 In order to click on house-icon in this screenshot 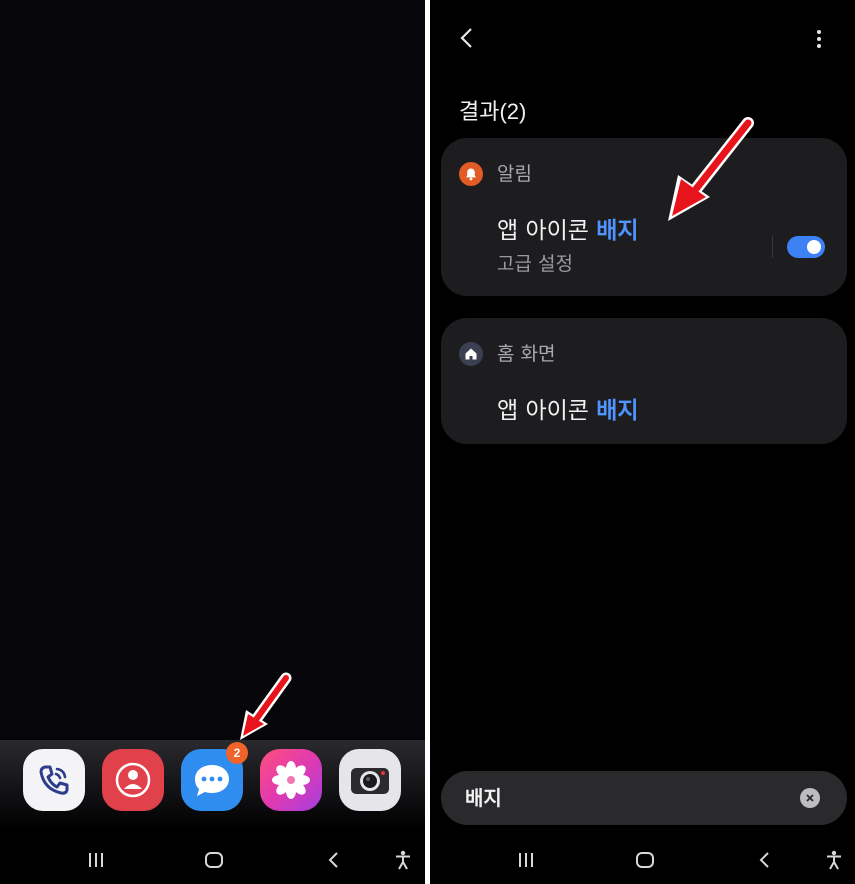, I will do `click(471, 354)`.